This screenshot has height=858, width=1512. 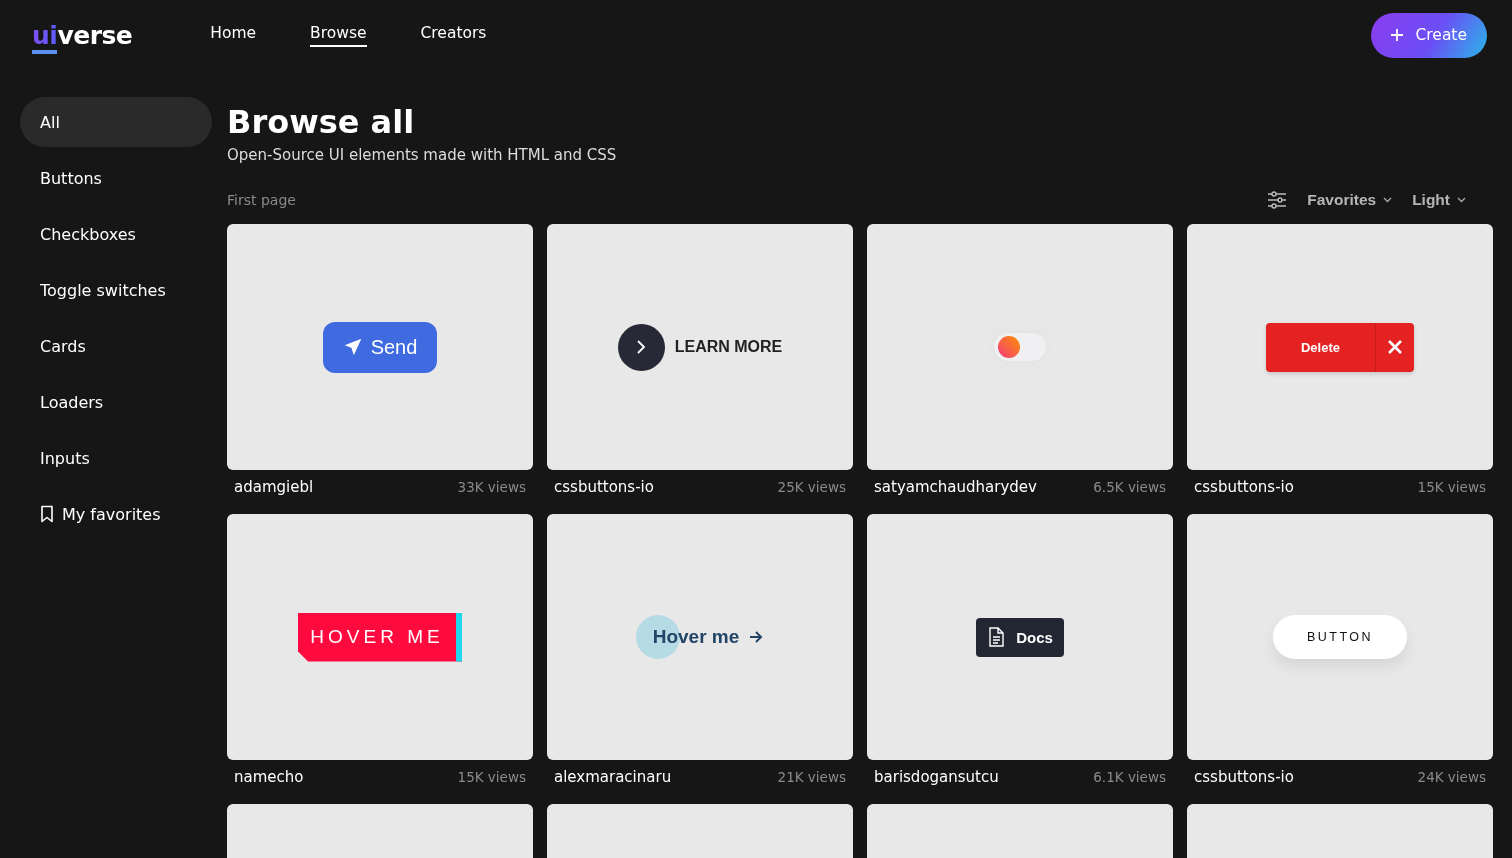 I want to click on component-card: LEARN MORE, so click(x=700, y=347).